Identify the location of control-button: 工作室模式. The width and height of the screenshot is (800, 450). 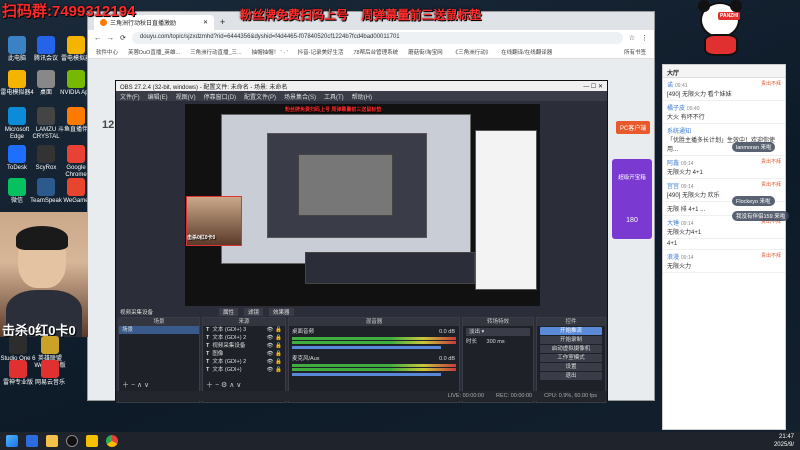
(571, 358).